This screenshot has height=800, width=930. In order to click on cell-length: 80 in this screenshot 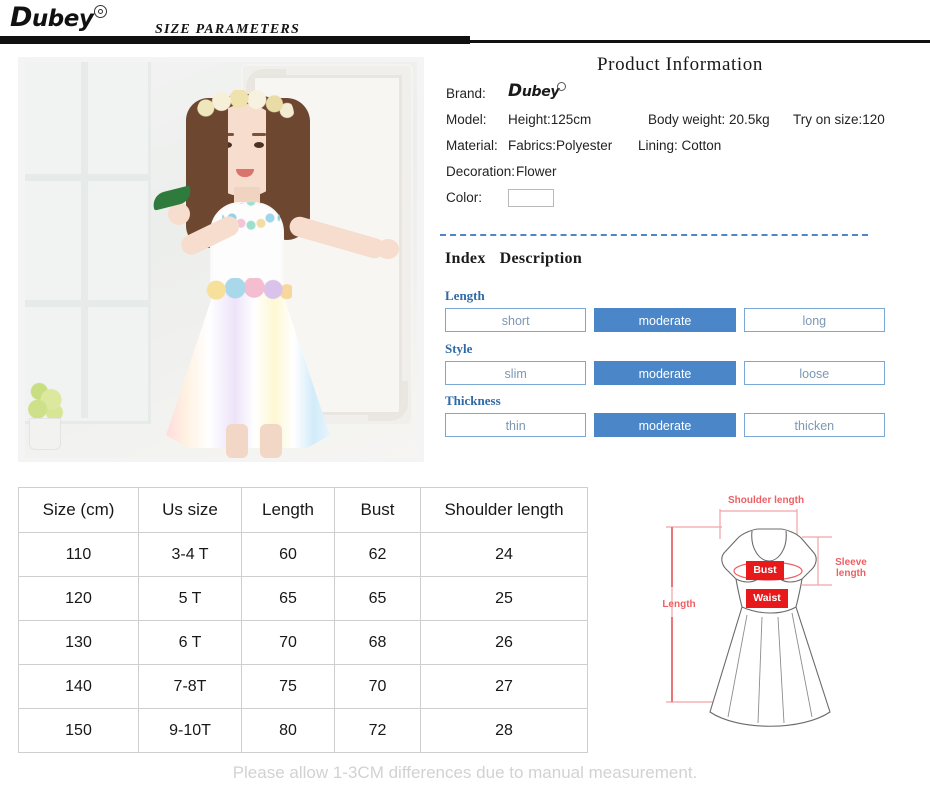, I will do `click(288, 730)`.